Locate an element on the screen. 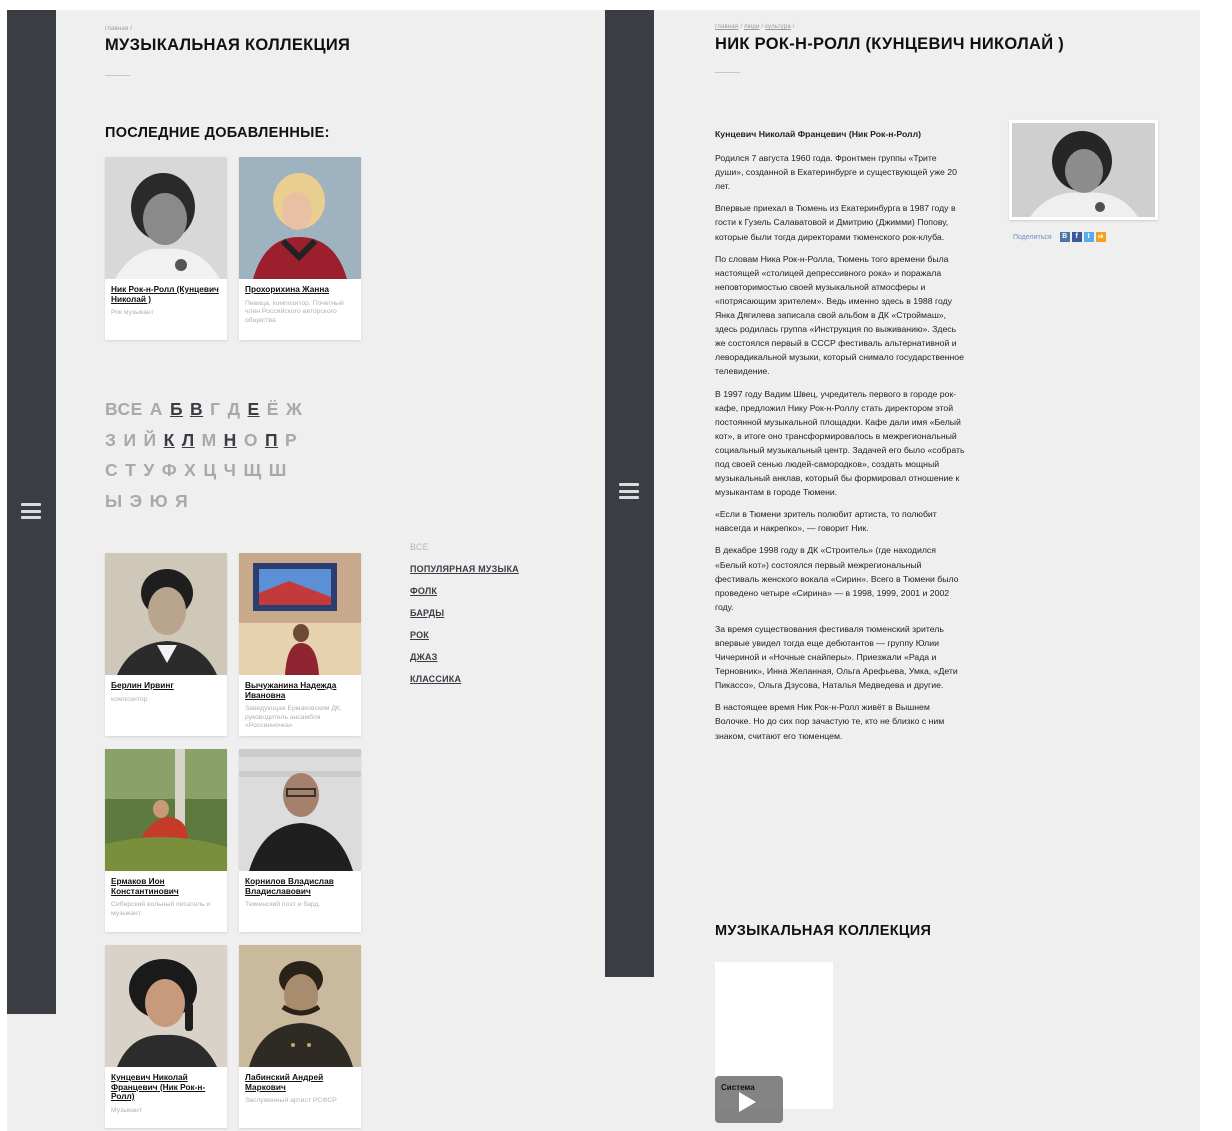 This screenshot has width=1232, height=1131. alphabet-letter: Й is located at coordinates (150, 439).